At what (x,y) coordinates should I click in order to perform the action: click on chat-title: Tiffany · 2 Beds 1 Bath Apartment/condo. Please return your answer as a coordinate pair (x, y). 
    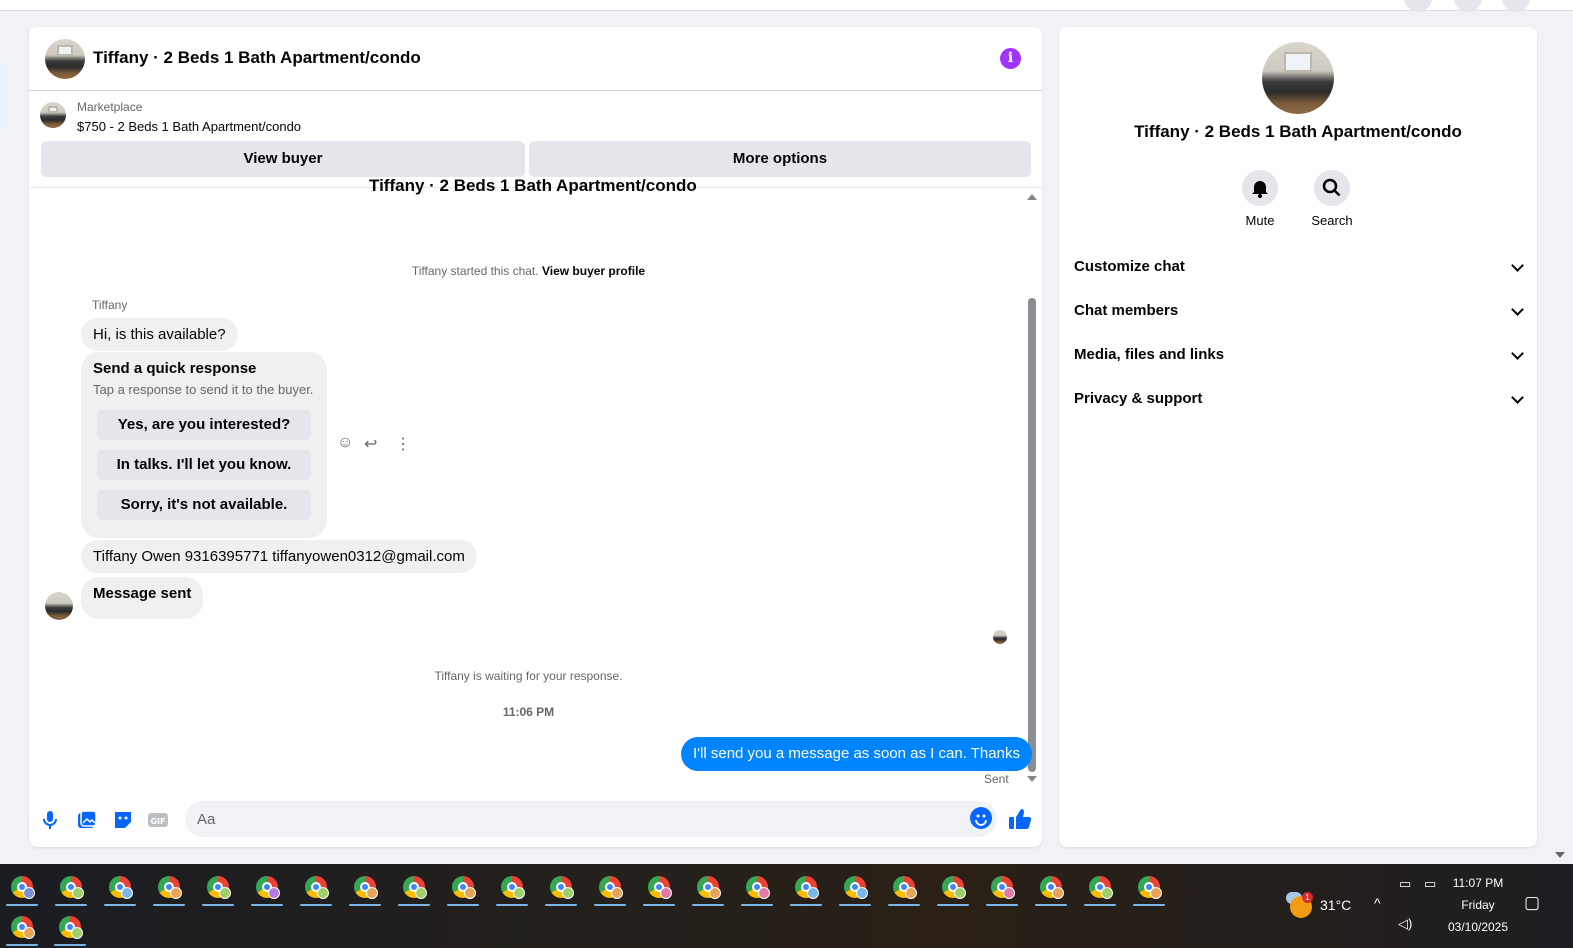
    Looking at the image, I should click on (257, 58).